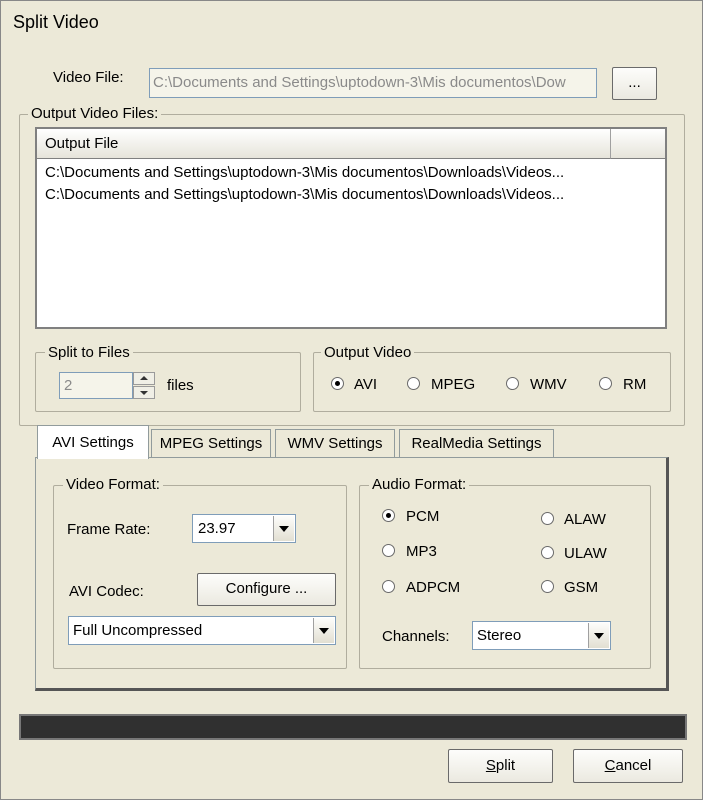 The height and width of the screenshot is (800, 703). I want to click on tab-avi-settings: AVI Settings, so click(93, 442).